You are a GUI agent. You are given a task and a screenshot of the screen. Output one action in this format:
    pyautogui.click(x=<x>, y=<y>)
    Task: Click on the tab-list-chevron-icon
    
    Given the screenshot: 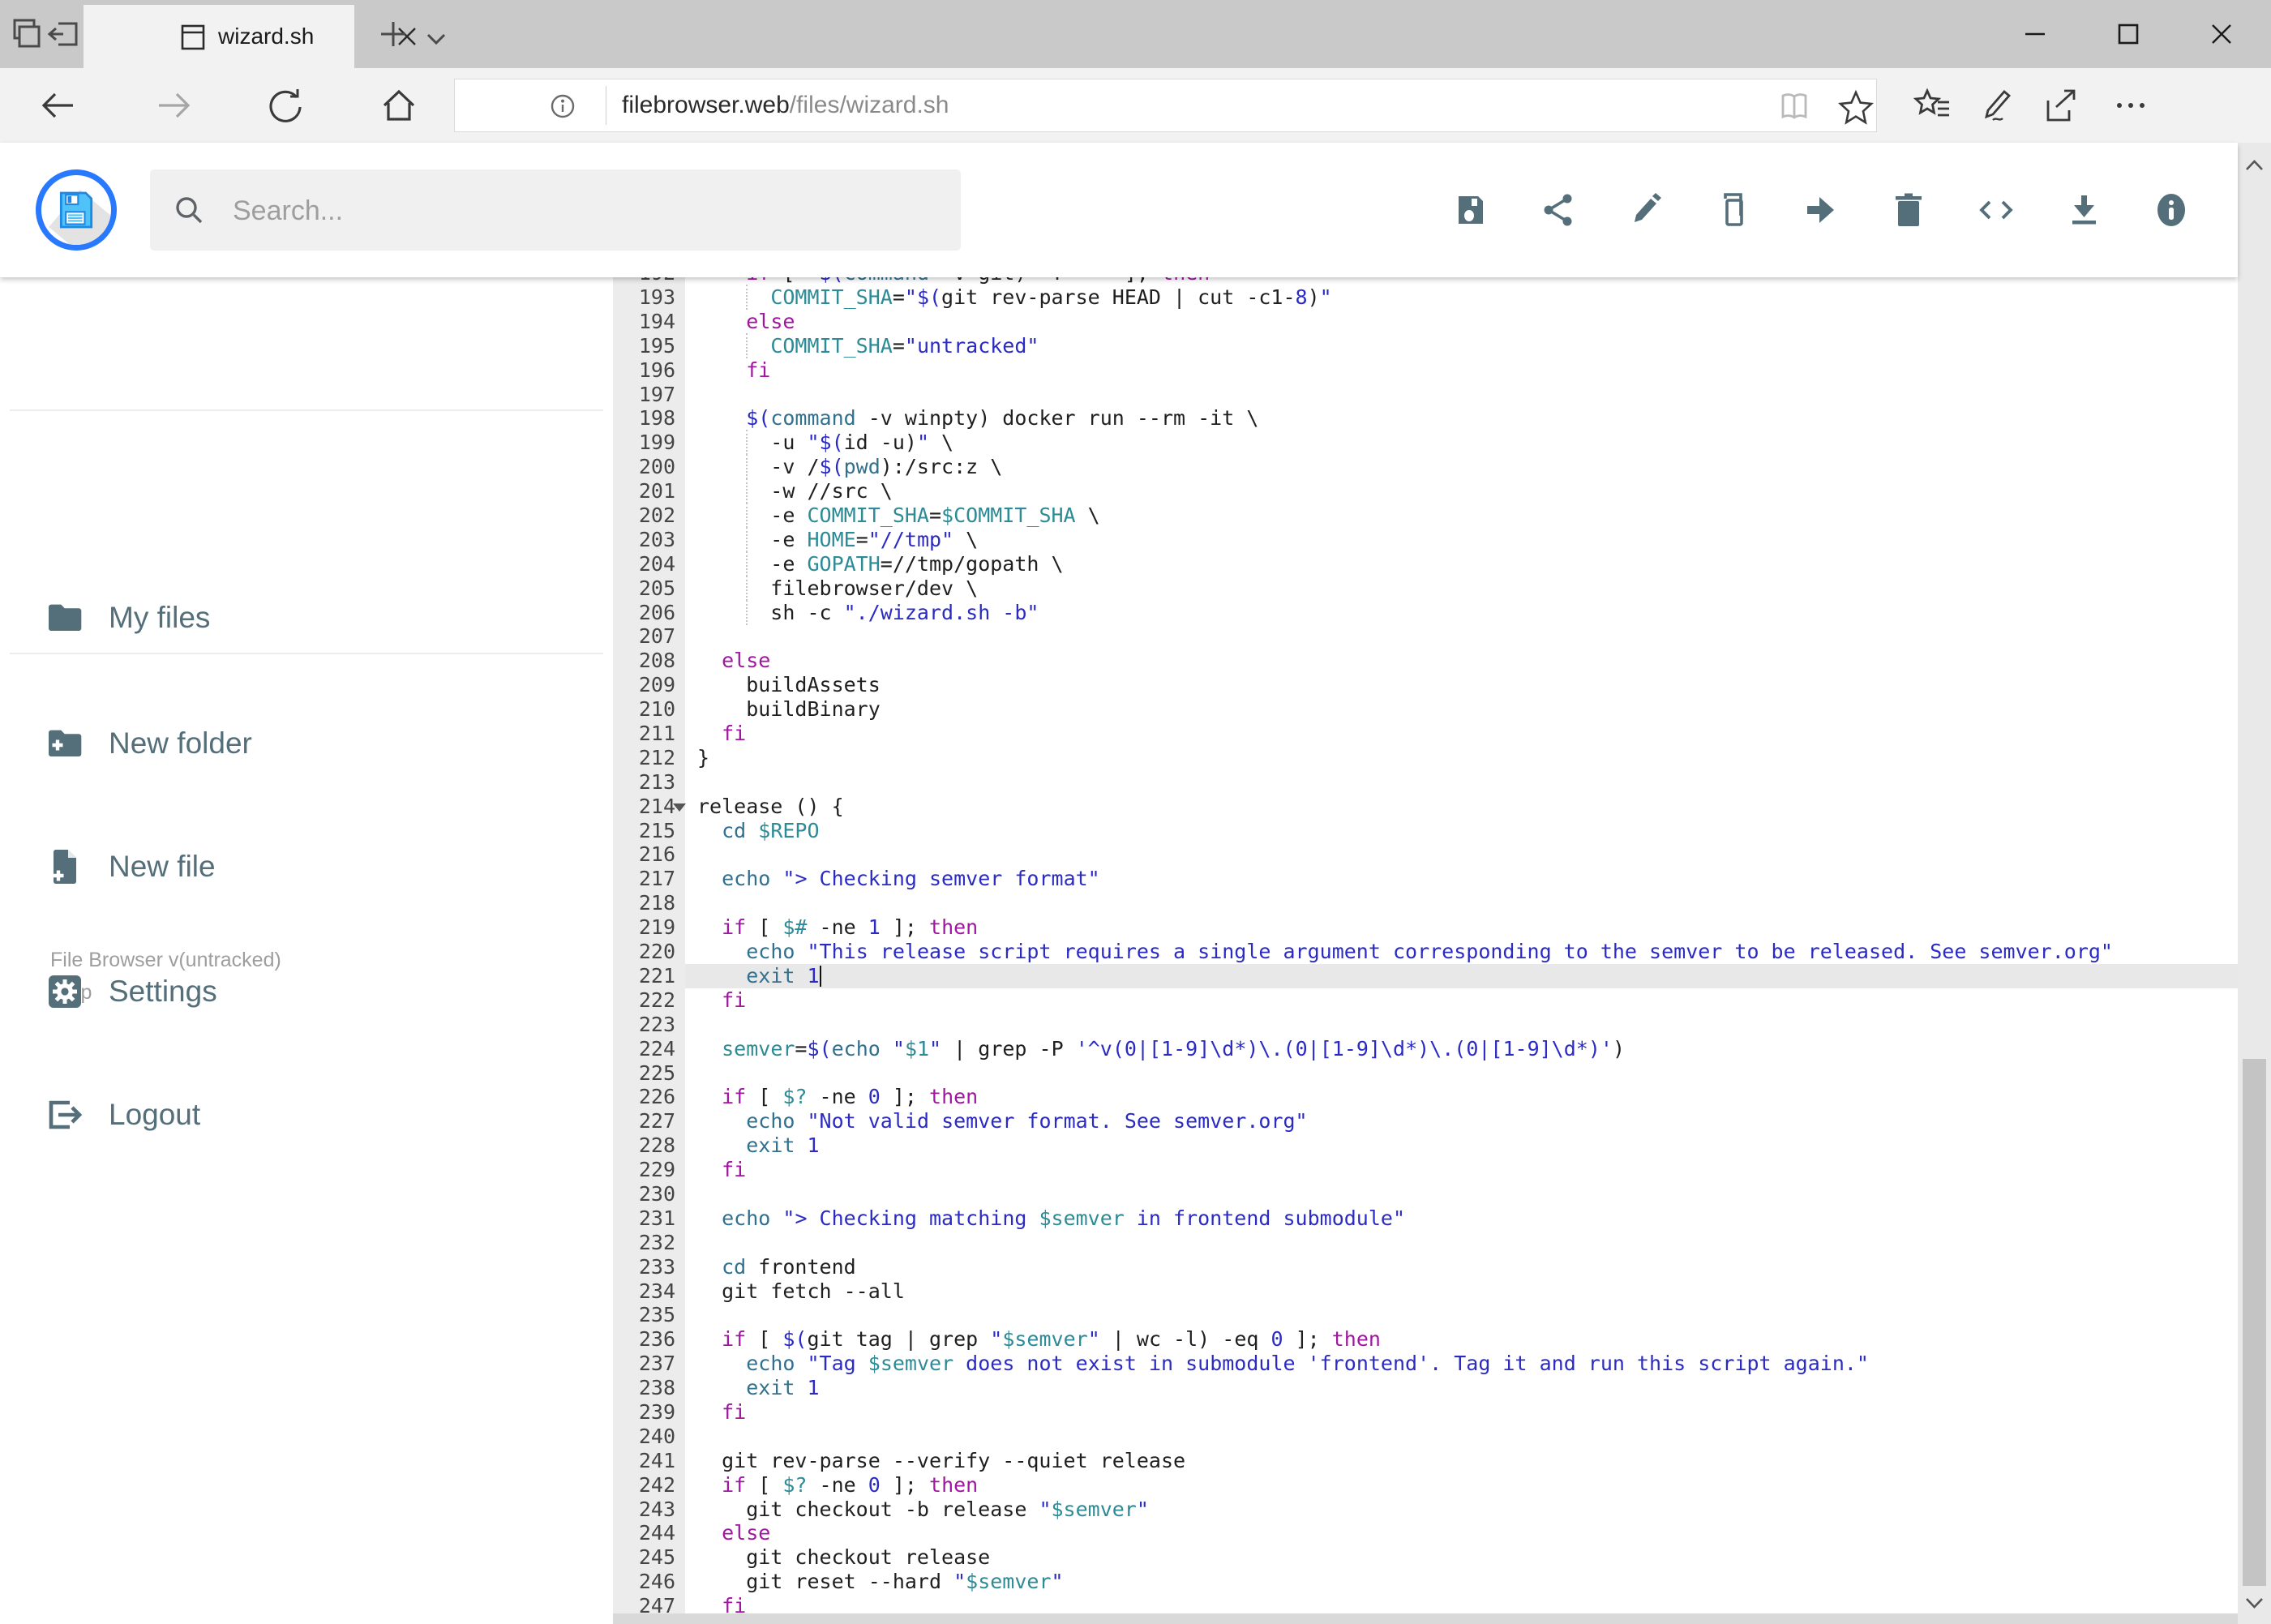 What is the action you would take?
    pyautogui.click(x=439, y=40)
    